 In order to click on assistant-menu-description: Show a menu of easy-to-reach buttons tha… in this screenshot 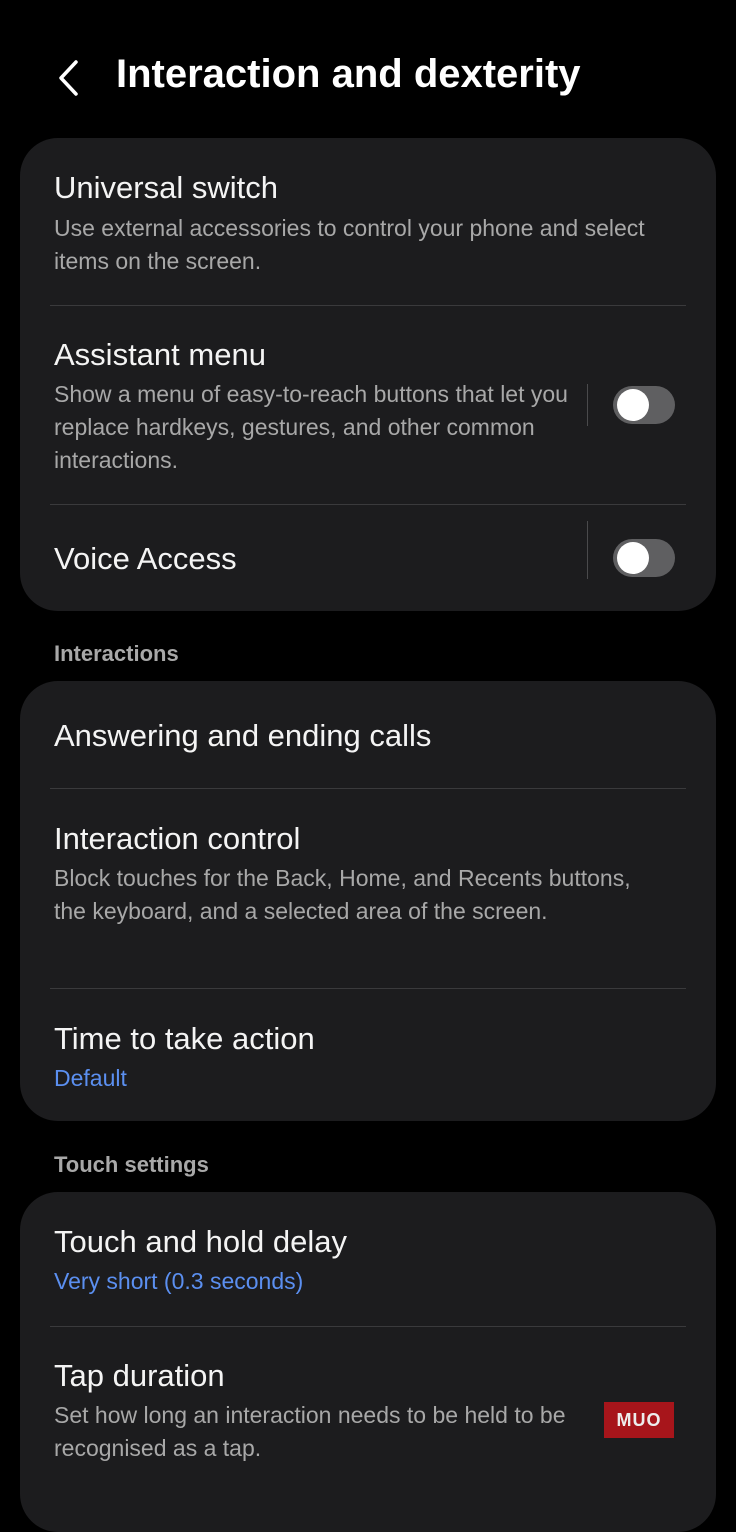, I will do `click(311, 427)`.